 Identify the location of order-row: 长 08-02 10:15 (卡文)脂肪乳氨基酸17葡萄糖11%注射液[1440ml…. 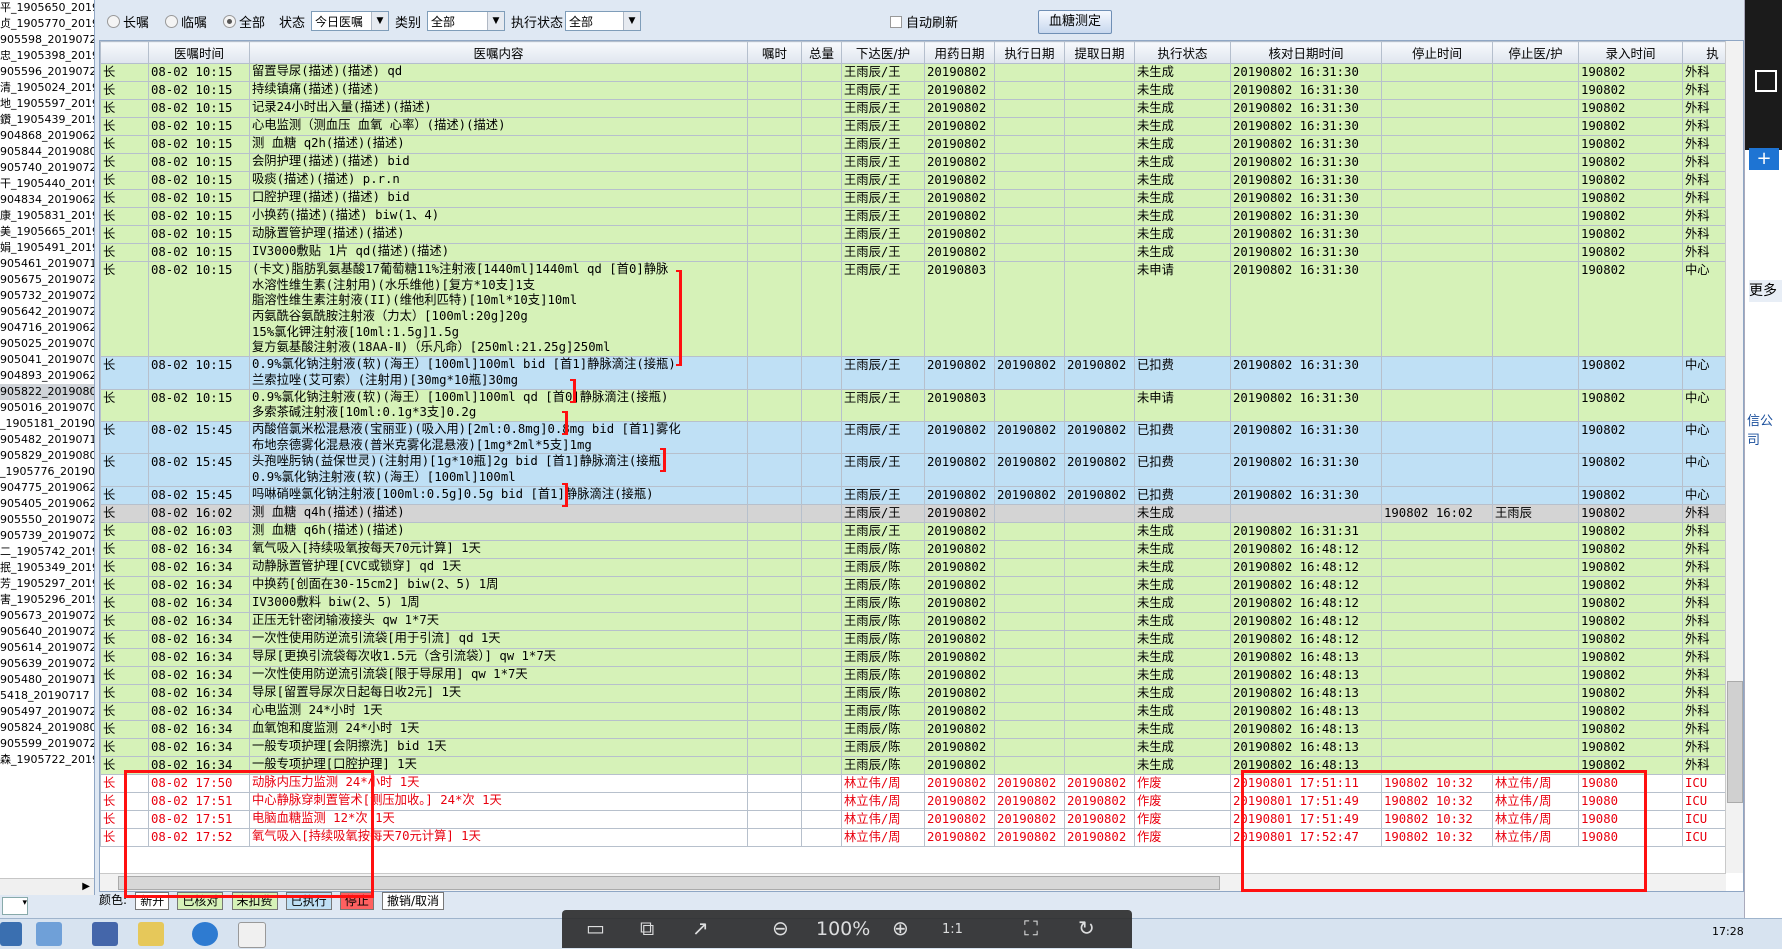
(921, 309).